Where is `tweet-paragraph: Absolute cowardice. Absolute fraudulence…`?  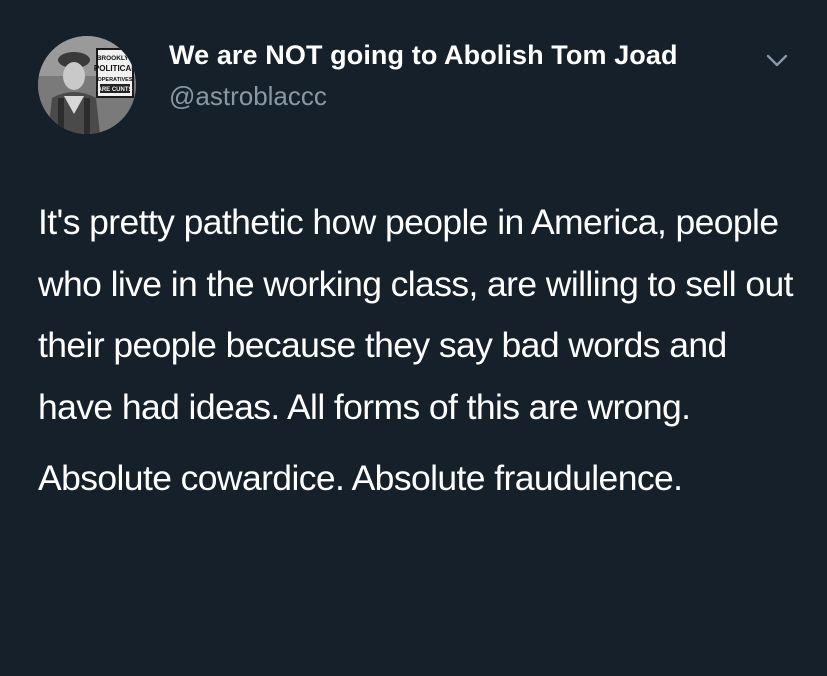 tweet-paragraph: Absolute cowardice. Absolute fraudulence… is located at coordinates (360, 478).